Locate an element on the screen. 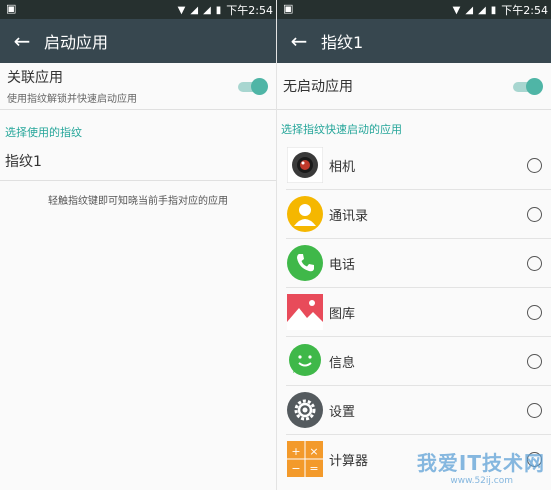 The width and height of the screenshot is (551, 490). app-name: 图库 is located at coordinates (342, 314).